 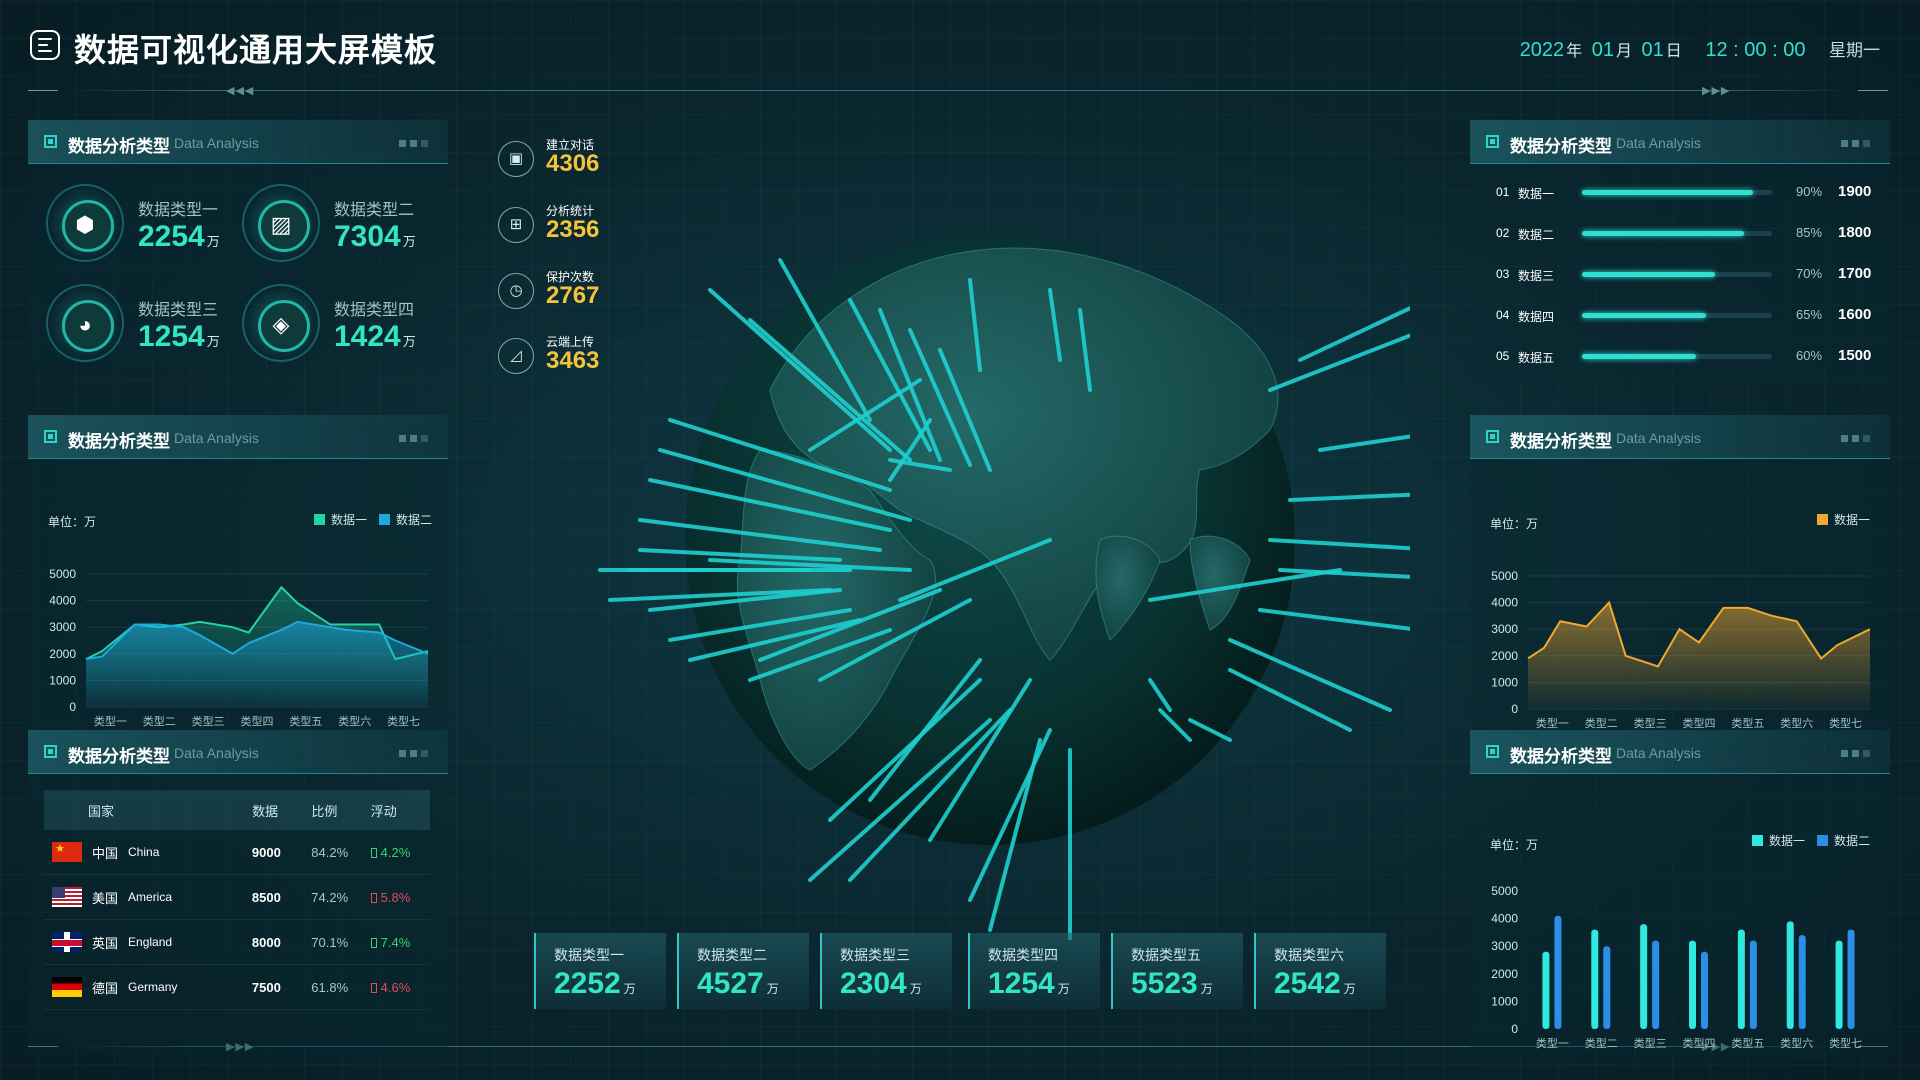 What do you see at coordinates (148, 810) in the screenshot?
I see `col-country: 国家` at bounding box center [148, 810].